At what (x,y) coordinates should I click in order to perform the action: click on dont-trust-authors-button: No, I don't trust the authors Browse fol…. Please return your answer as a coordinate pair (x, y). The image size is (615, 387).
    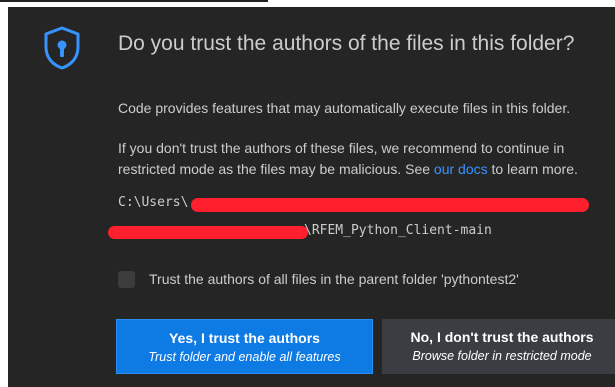
    Looking at the image, I should click on (498, 346).